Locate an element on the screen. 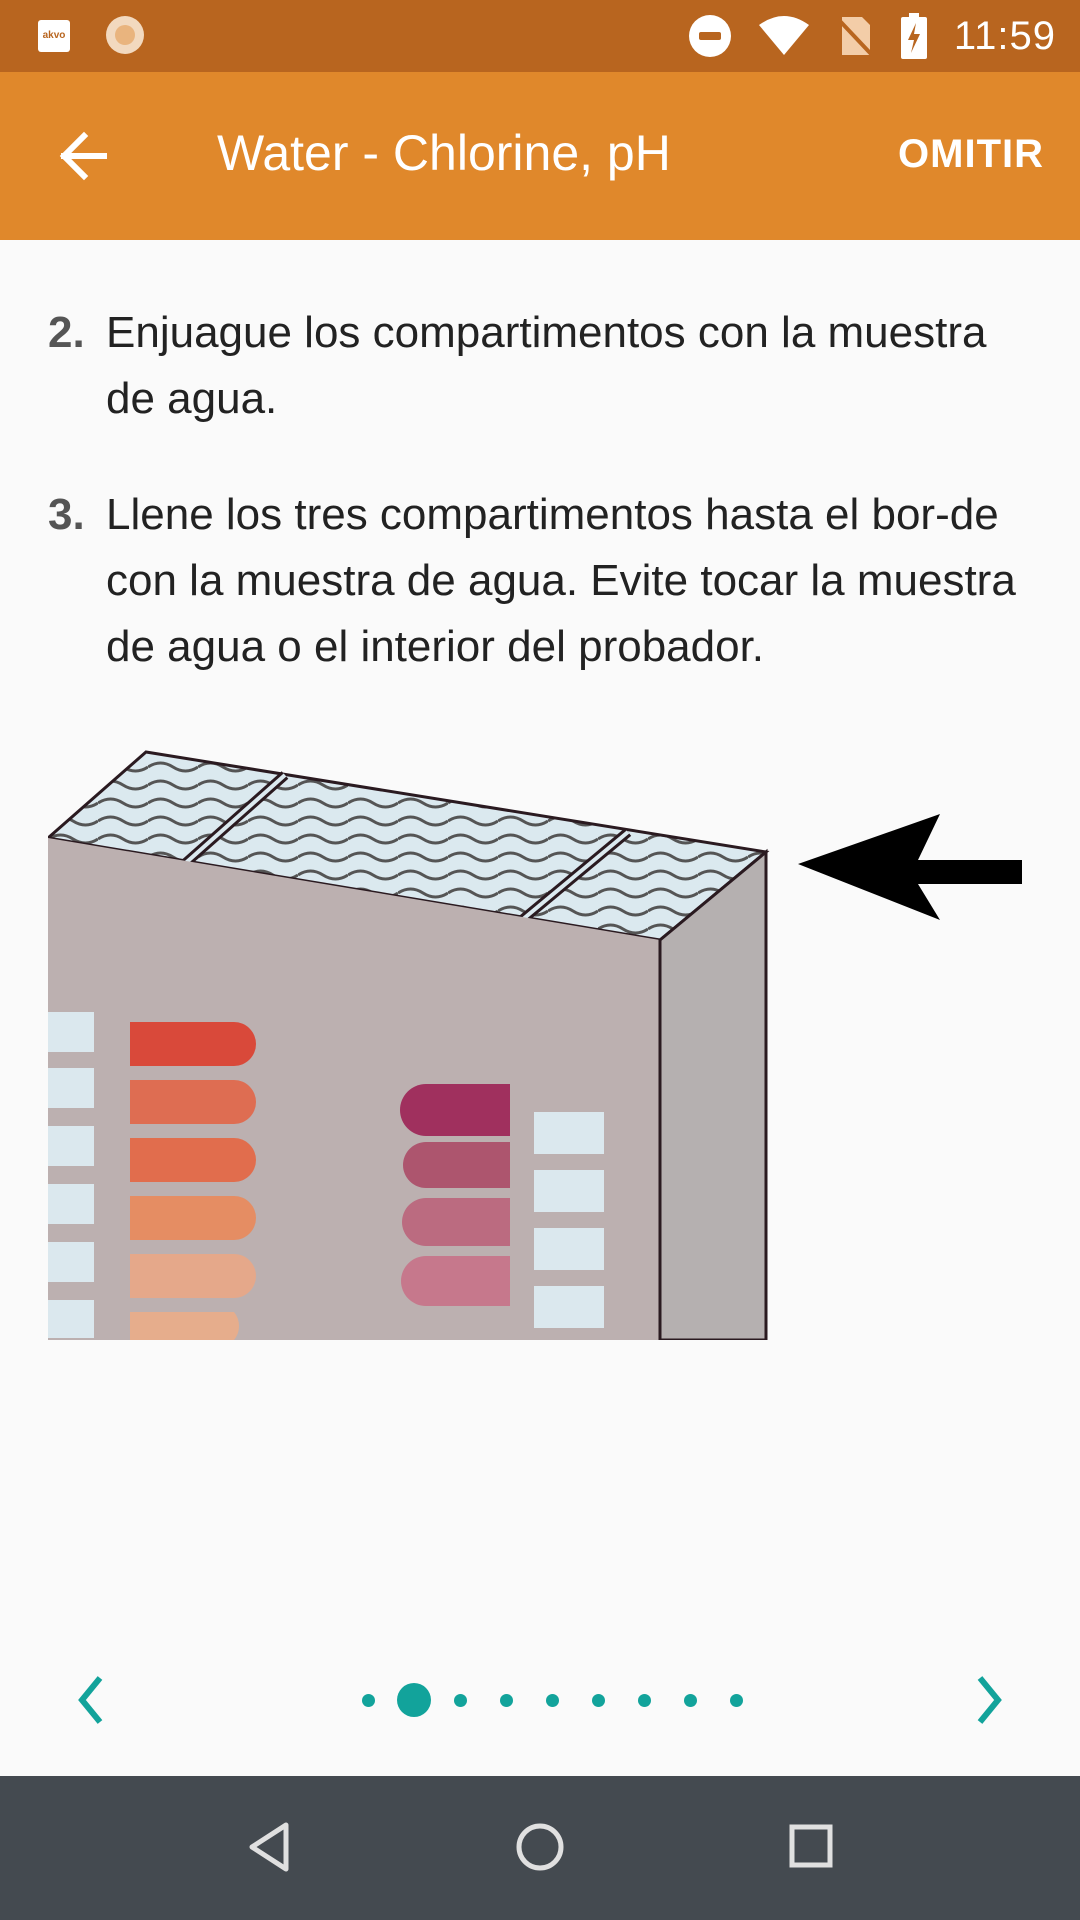 The width and height of the screenshot is (1080, 1920). system-nav-bar is located at coordinates (540, 1848).